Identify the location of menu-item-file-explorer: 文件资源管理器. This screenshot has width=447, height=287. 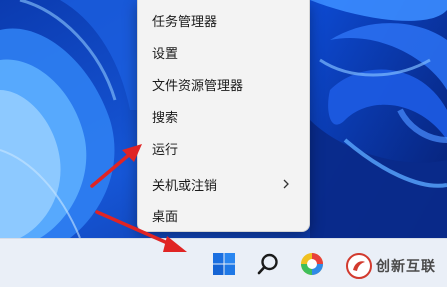
(223, 84).